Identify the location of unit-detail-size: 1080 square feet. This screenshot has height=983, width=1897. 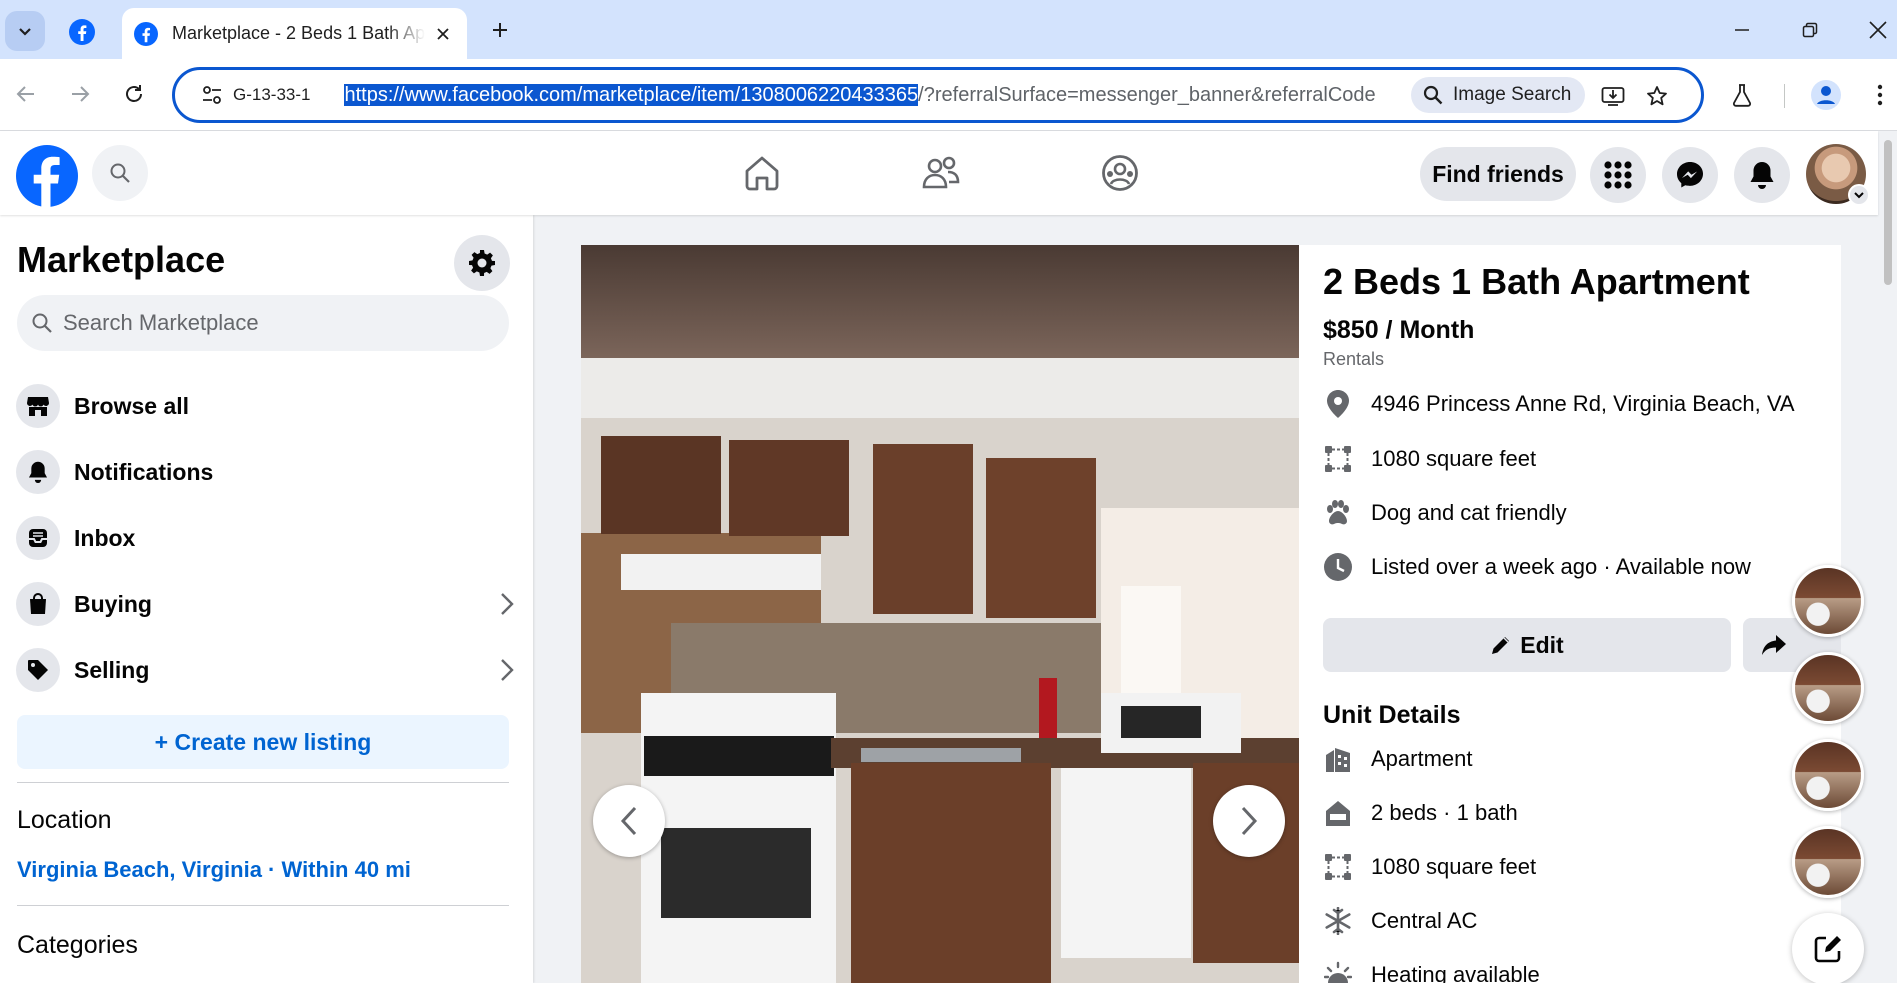
(1429, 867).